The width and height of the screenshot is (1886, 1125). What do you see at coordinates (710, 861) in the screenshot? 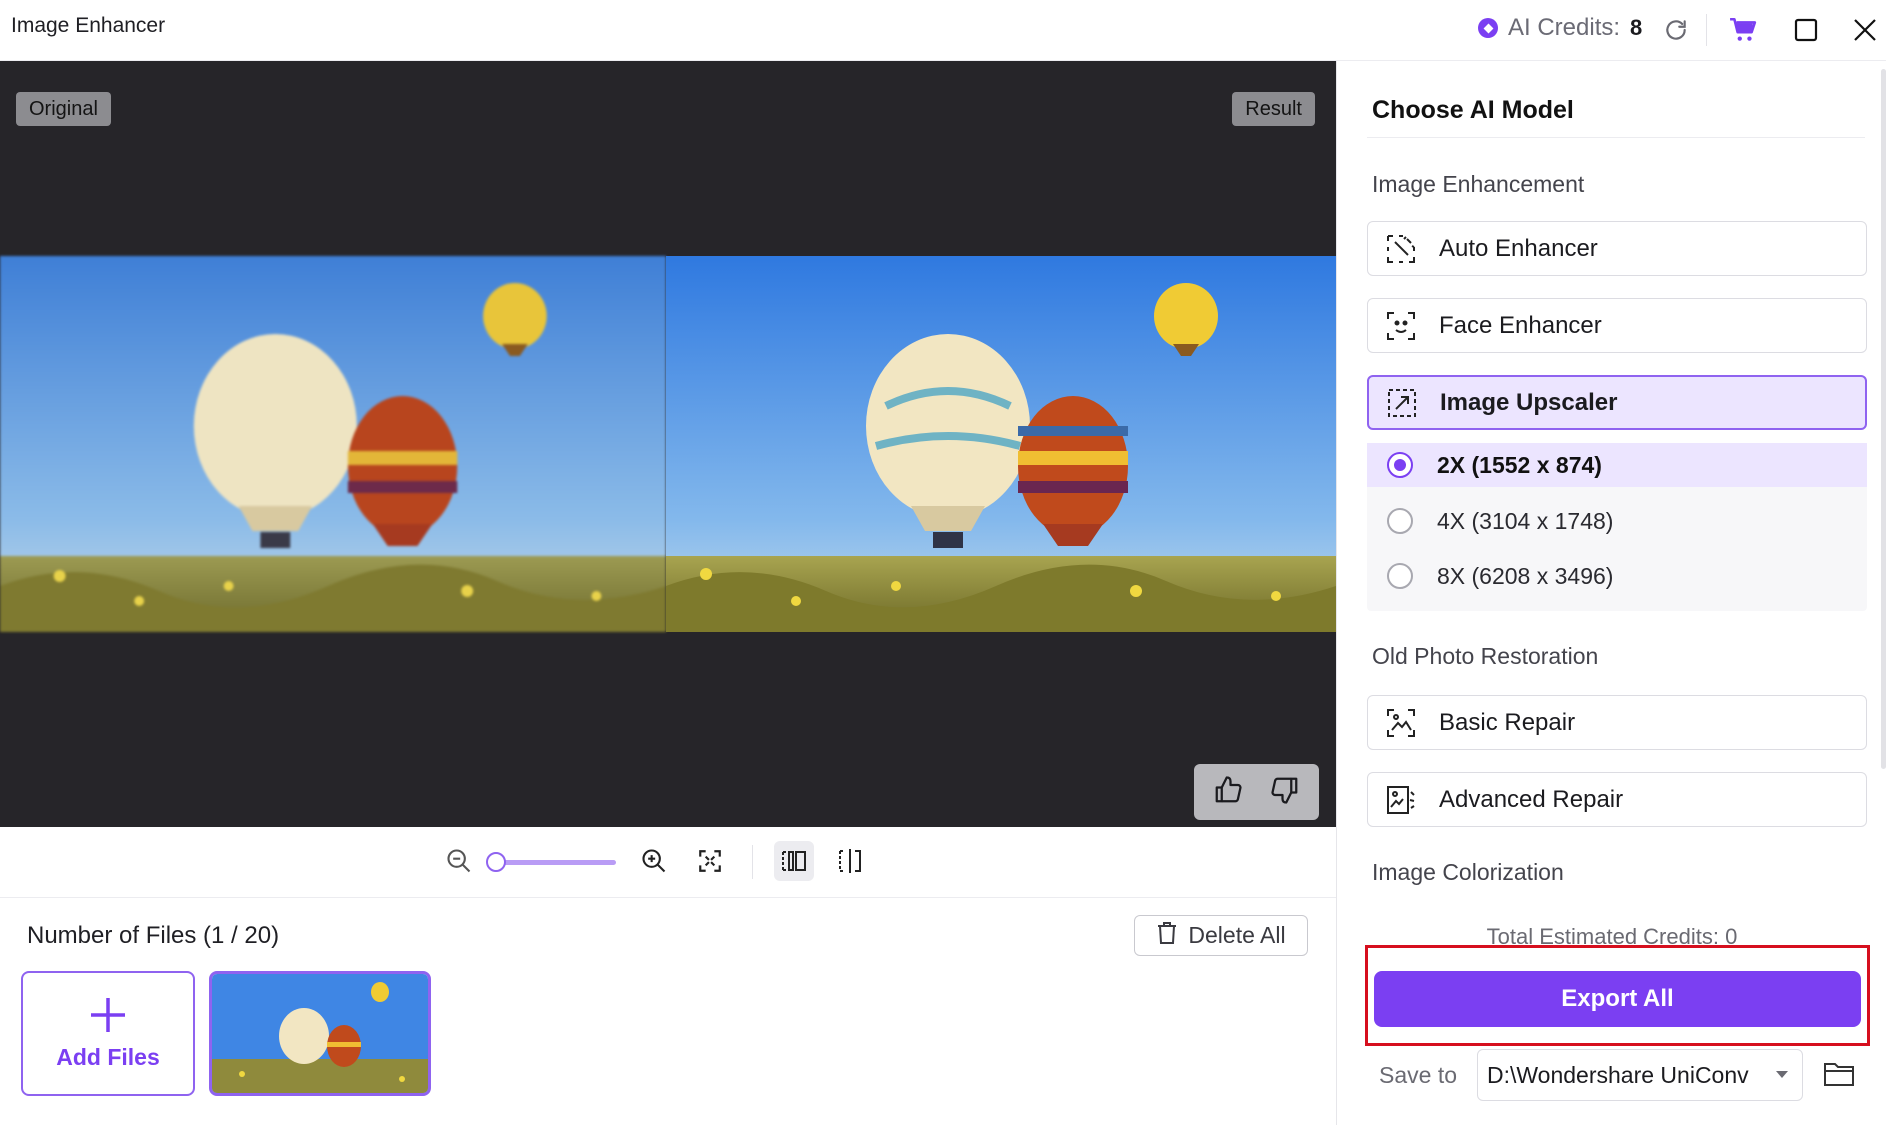
I see `fit-screen-icon` at bounding box center [710, 861].